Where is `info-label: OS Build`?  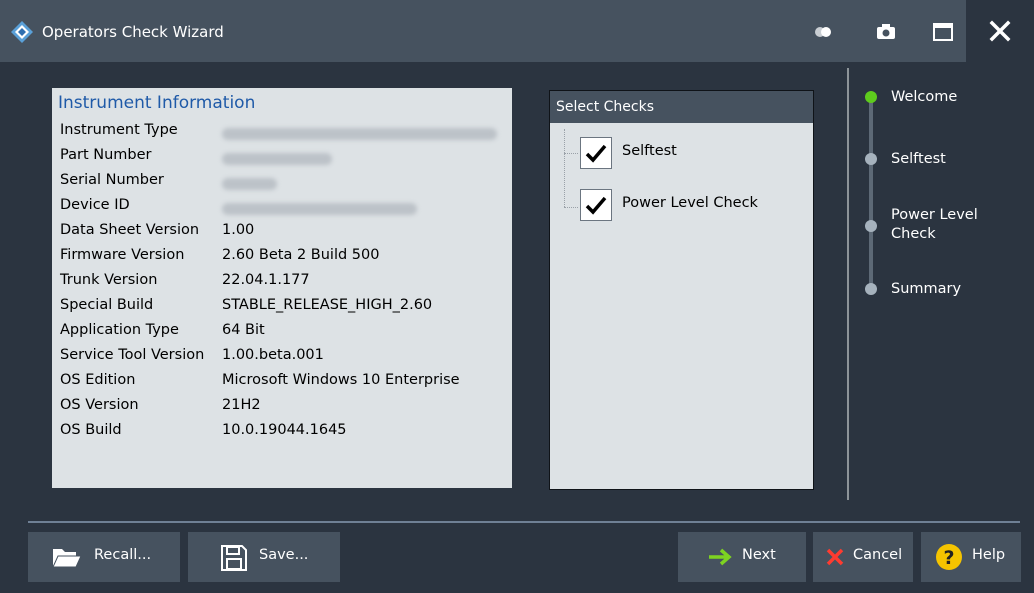 info-label: OS Build is located at coordinates (91, 430).